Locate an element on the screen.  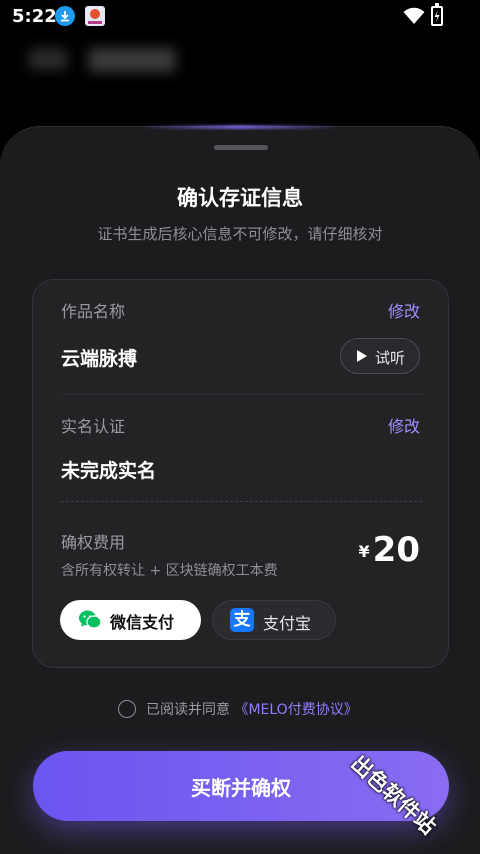
play-icon is located at coordinates (362, 356).